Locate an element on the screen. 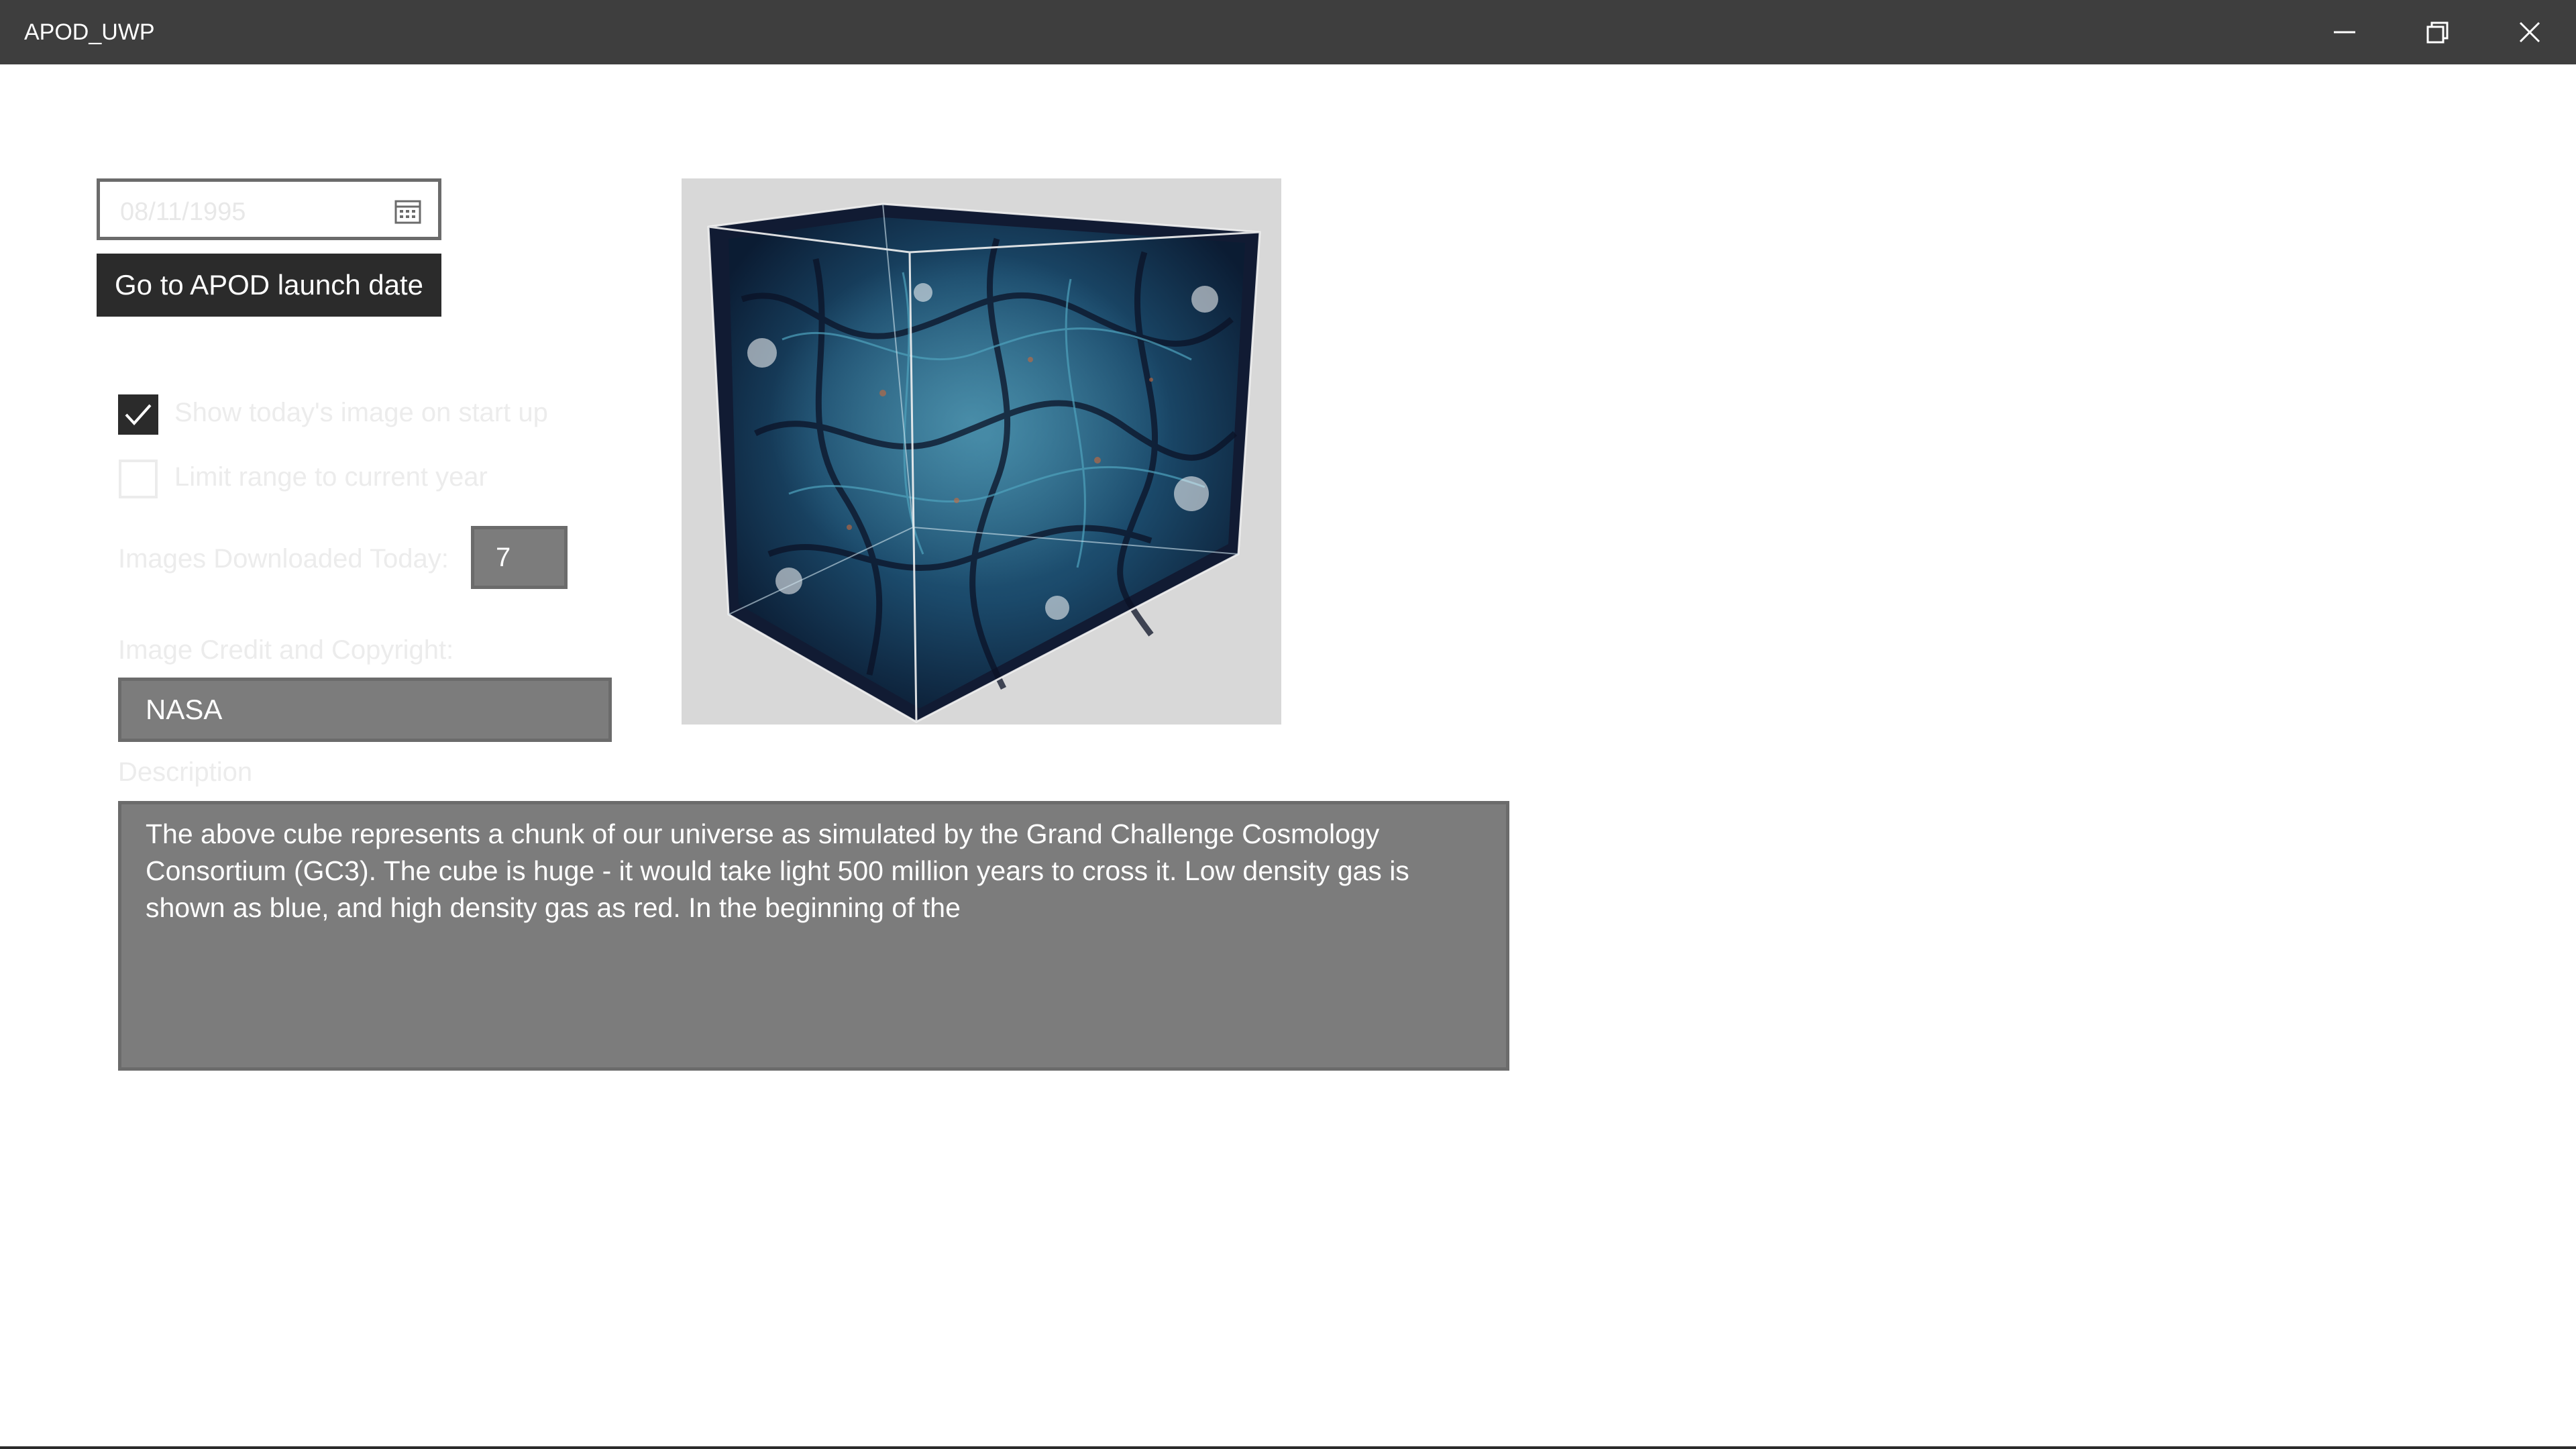  date-picker: 08/11/1995 is located at coordinates (269, 209).